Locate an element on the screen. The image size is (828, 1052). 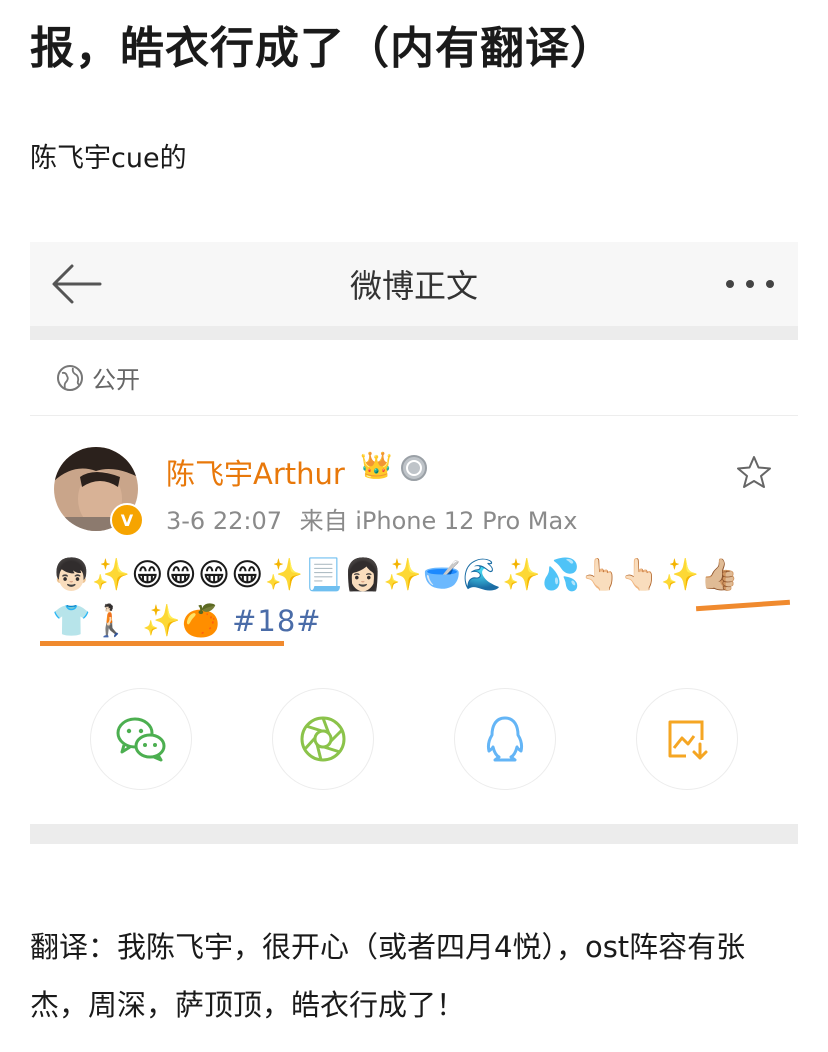
share-row is located at coordinates (414, 752).